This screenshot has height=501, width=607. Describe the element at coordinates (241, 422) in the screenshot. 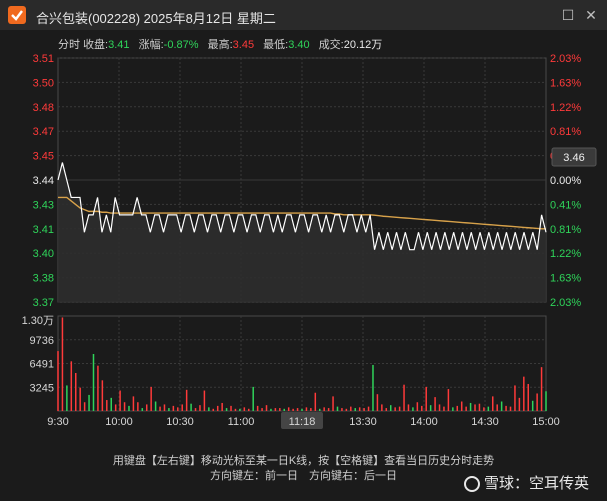

I see `time-tick-label: 11:00` at that location.